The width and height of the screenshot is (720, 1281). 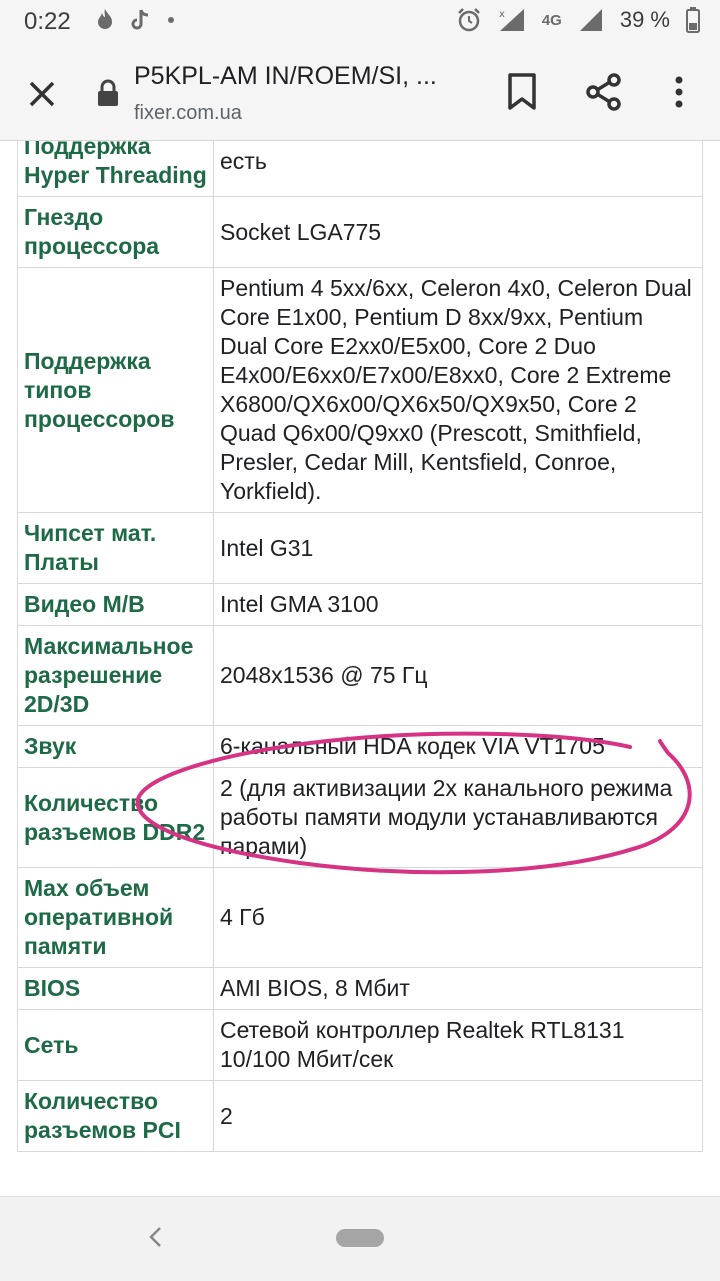 What do you see at coordinates (679, 92) in the screenshot?
I see `more-vert-icon` at bounding box center [679, 92].